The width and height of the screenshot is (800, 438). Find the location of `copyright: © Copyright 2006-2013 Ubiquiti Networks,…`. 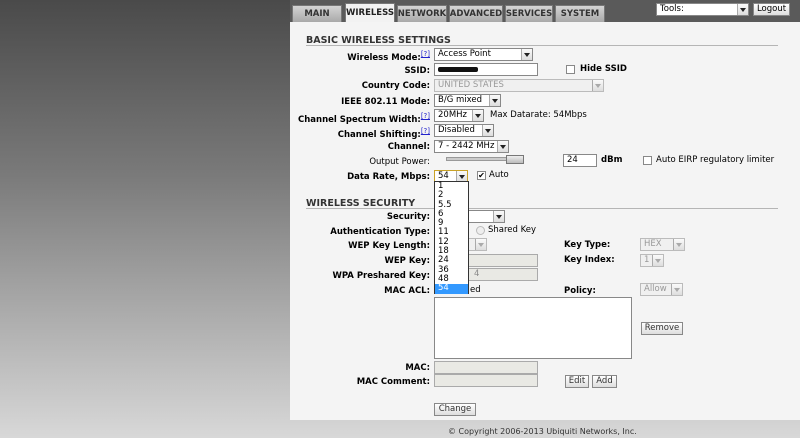

copyright: © Copyright 2006-2013 Ubiquiti Networks,… is located at coordinates (542, 431).